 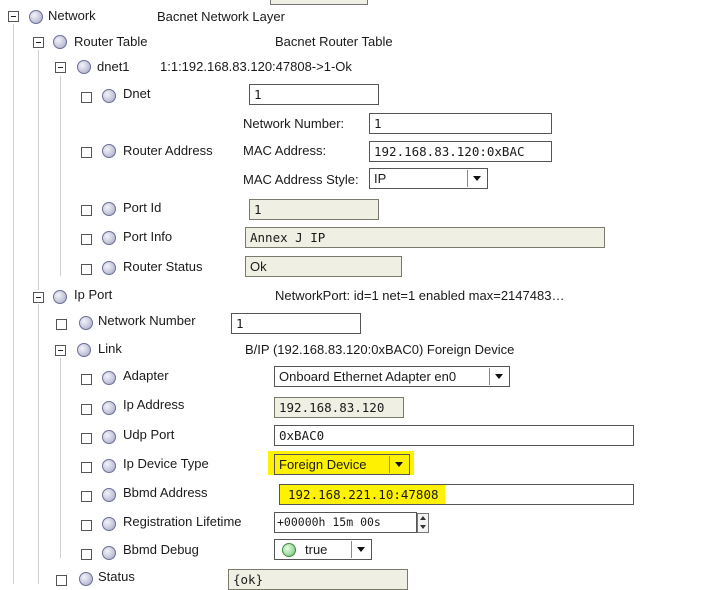 What do you see at coordinates (148, 236) in the screenshot?
I see `port-info-label: Port Info` at bounding box center [148, 236].